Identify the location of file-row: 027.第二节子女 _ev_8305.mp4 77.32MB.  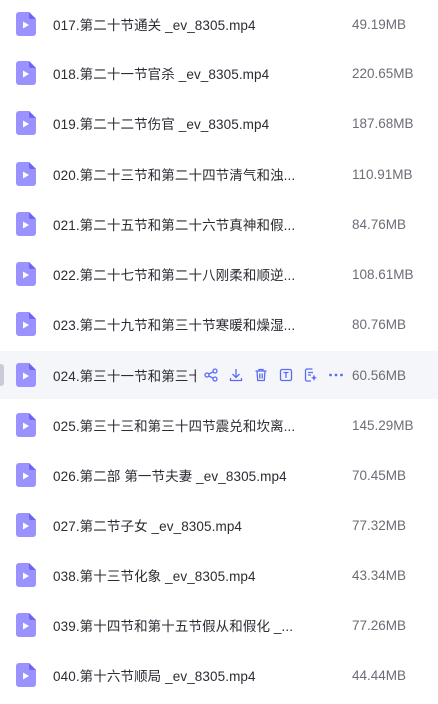
(219, 525).